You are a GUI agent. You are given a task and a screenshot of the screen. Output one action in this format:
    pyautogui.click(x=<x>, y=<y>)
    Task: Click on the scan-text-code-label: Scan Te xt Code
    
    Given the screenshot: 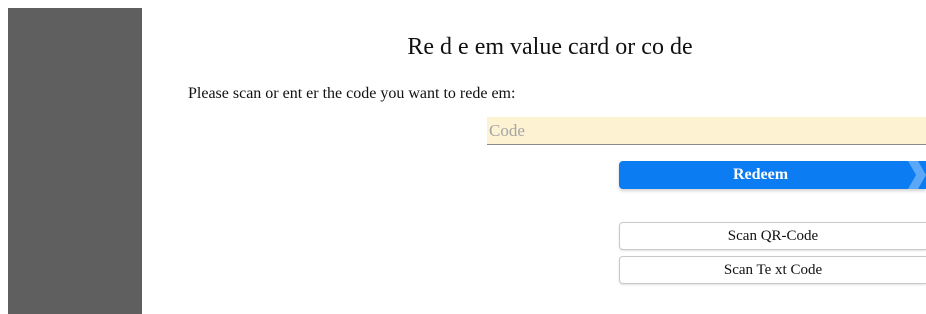 What is the action you would take?
    pyautogui.click(x=773, y=269)
    